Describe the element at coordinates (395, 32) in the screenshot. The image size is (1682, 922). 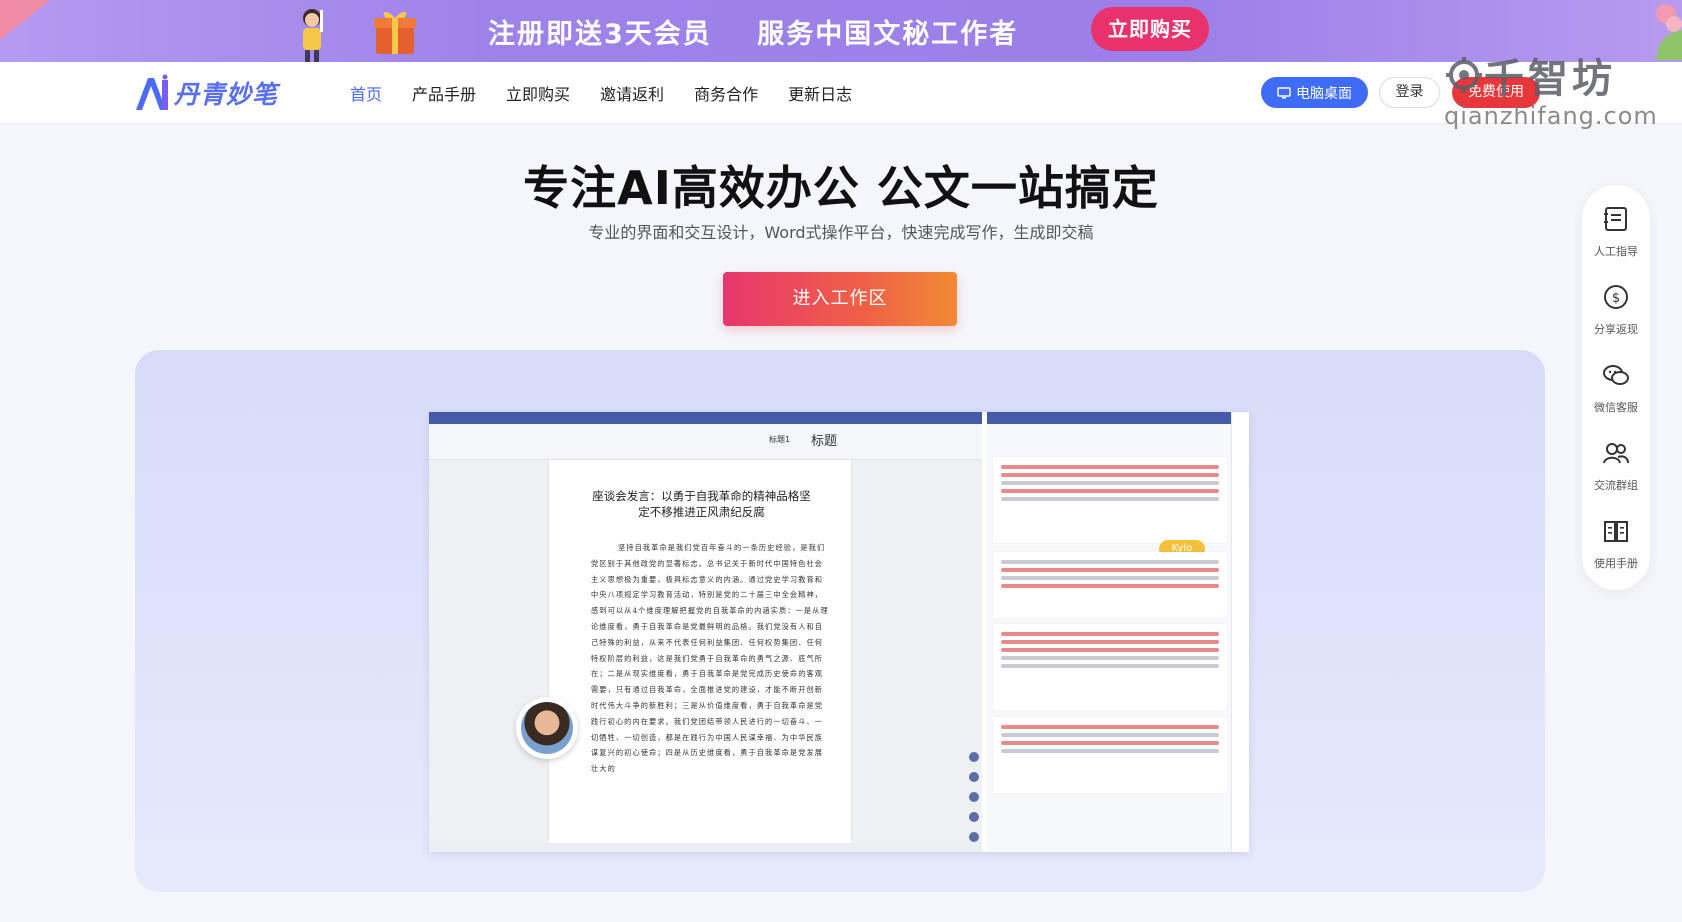
I see `gift-icon` at that location.